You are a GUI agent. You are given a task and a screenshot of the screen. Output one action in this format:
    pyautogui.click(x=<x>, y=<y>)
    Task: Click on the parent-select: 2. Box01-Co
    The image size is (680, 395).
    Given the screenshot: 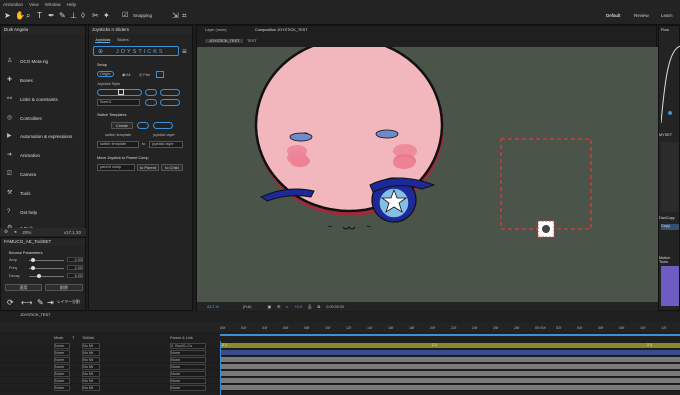 What is the action you would take?
    pyautogui.click(x=188, y=346)
    